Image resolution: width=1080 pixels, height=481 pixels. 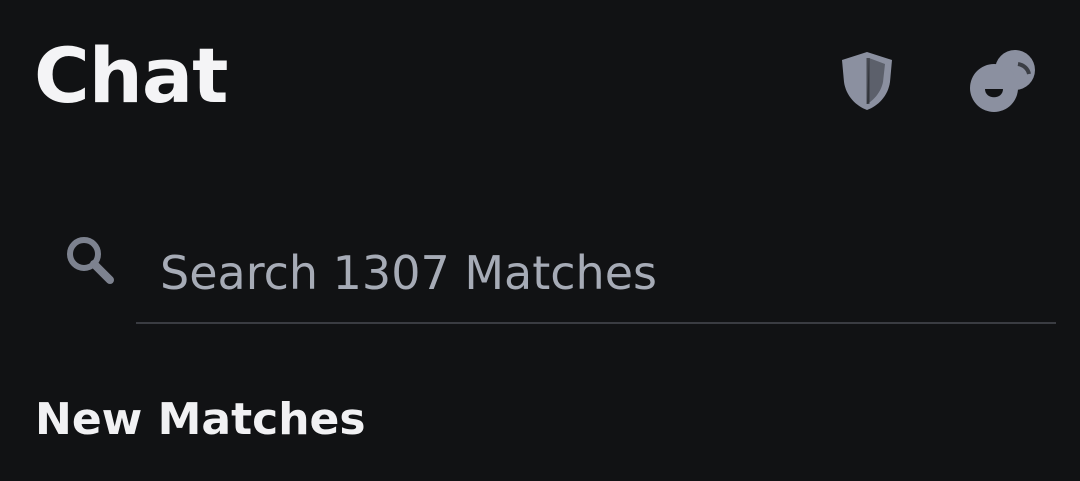 I want to click on shield-icon, so click(x=867, y=81).